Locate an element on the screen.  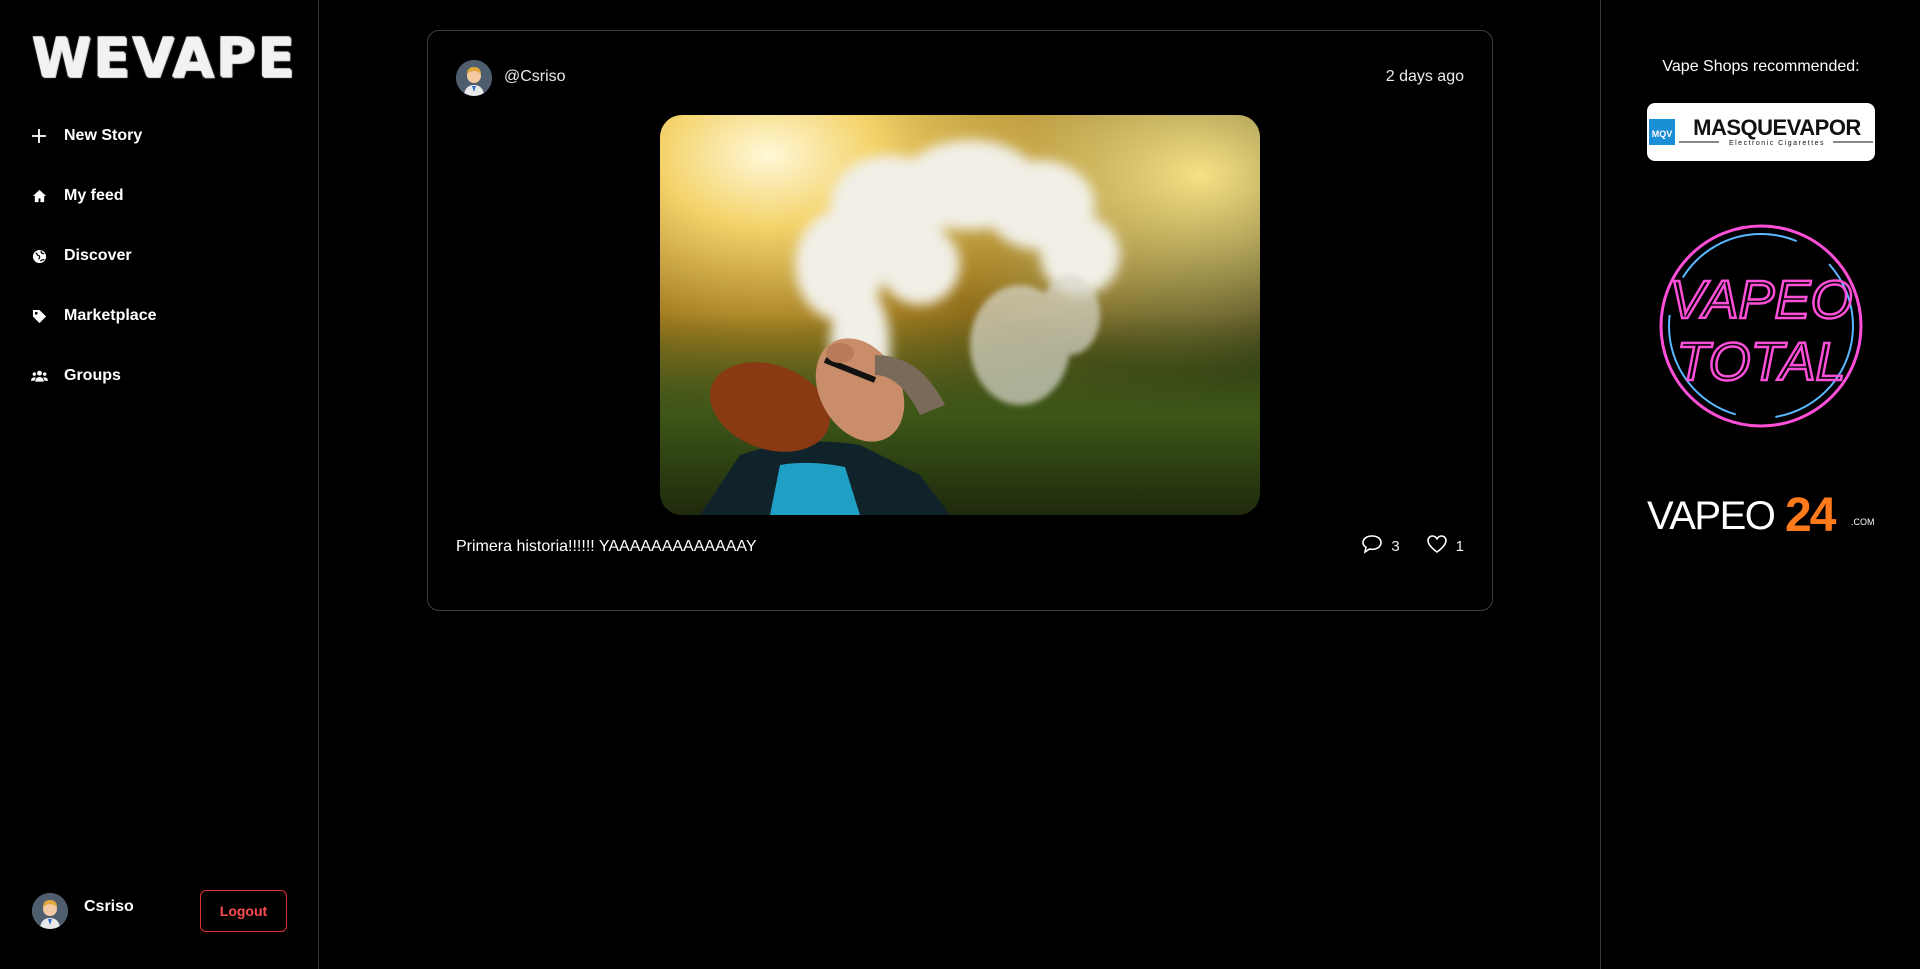
nav-groups: Groups is located at coordinates (160, 376).